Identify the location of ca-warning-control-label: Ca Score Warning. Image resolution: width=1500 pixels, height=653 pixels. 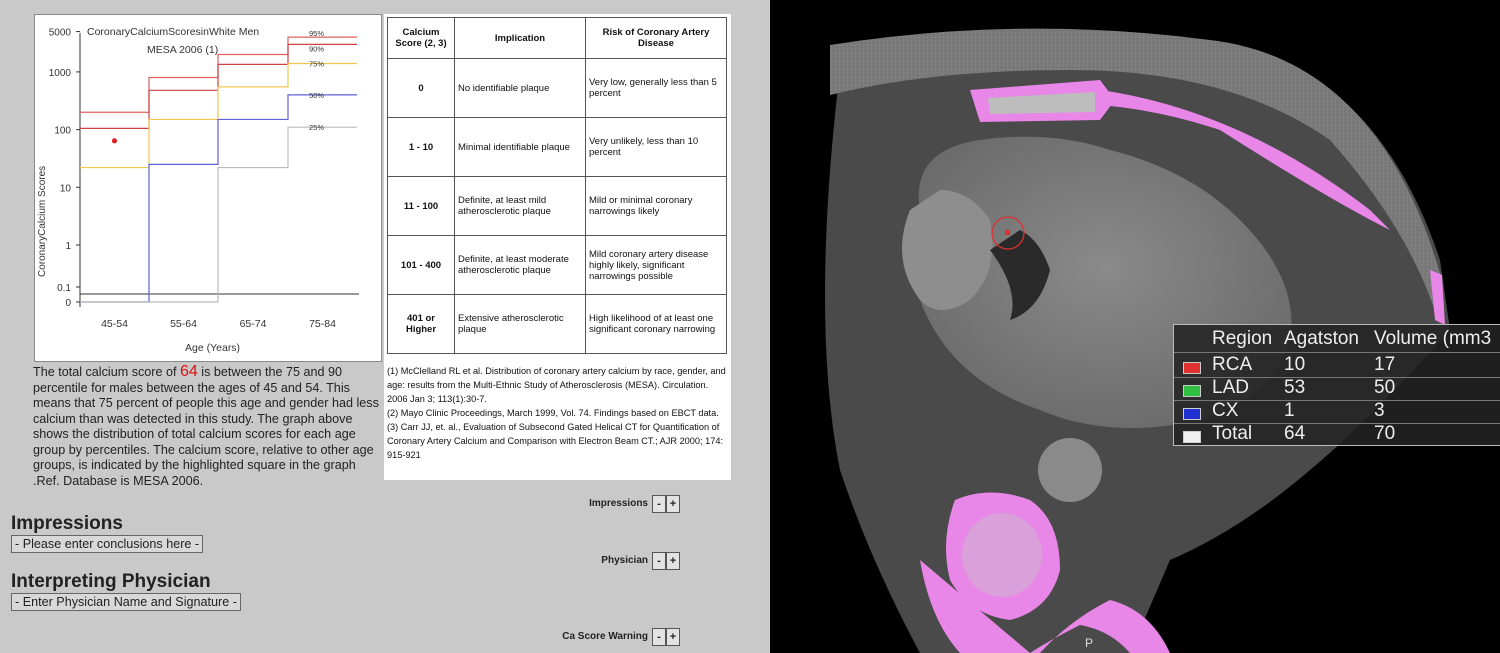
(605, 636).